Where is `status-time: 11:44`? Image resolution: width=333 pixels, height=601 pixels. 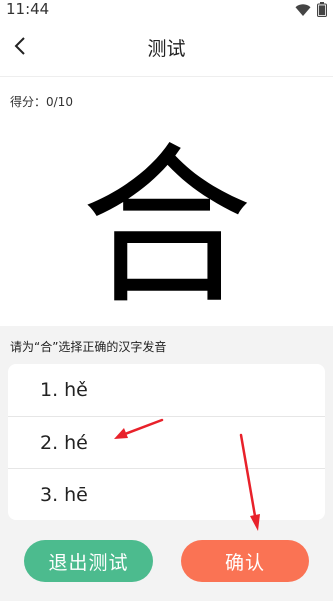 status-time: 11:44 is located at coordinates (28, 9).